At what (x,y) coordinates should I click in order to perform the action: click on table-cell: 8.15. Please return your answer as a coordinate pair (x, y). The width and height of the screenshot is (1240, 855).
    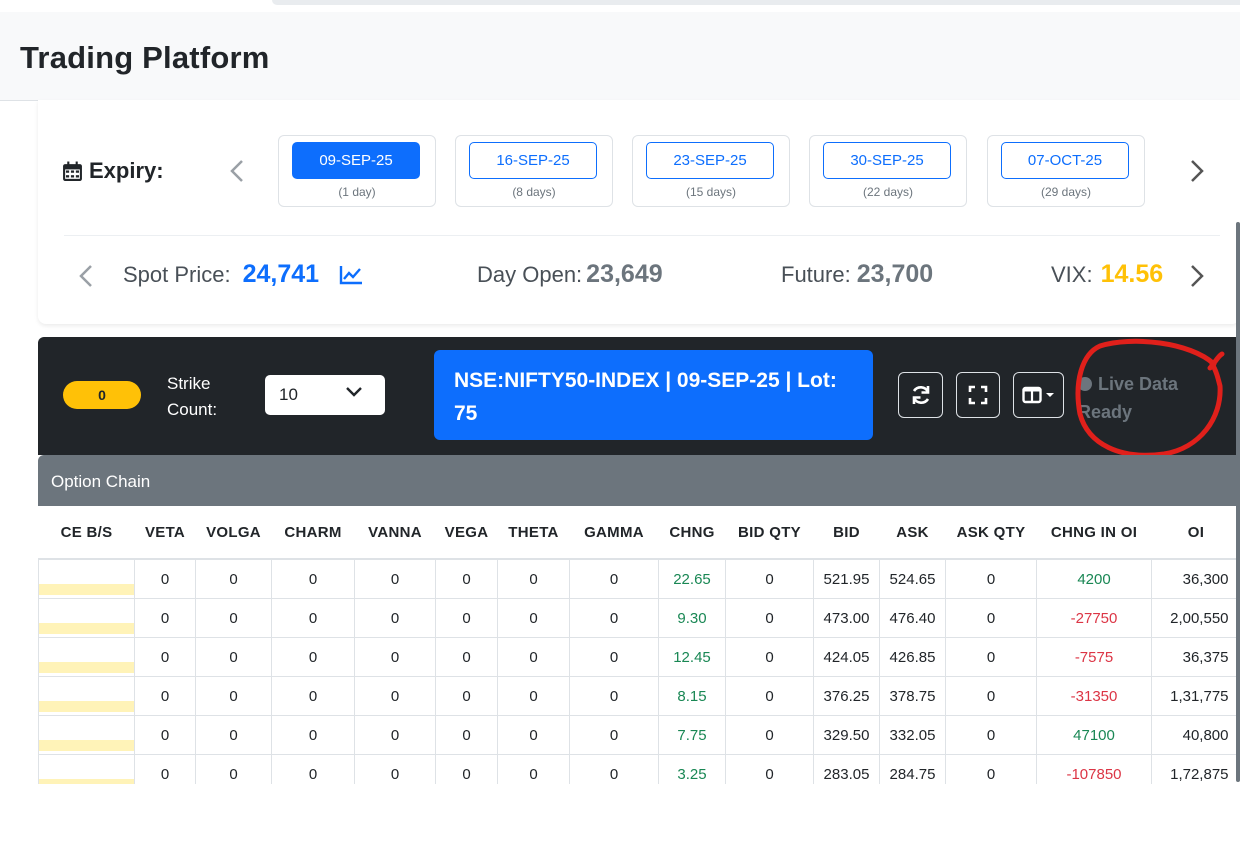
    Looking at the image, I should click on (692, 696).